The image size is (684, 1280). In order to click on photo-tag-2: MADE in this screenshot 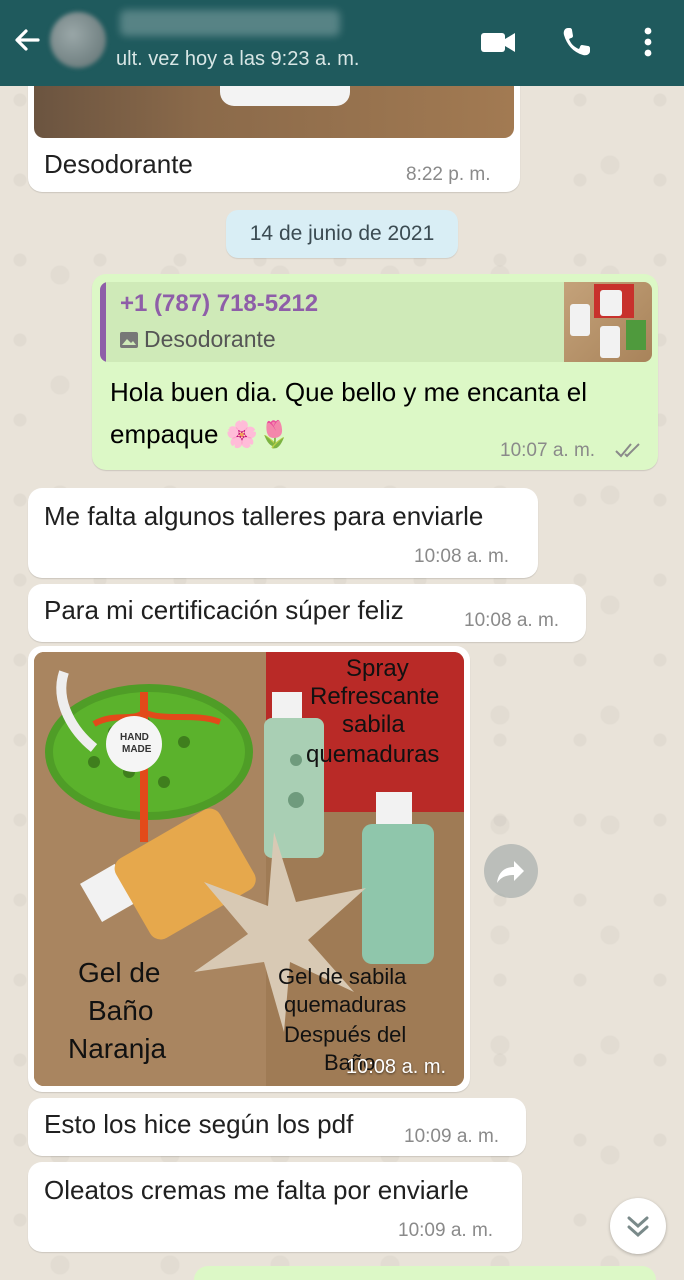, I will do `click(137, 749)`.